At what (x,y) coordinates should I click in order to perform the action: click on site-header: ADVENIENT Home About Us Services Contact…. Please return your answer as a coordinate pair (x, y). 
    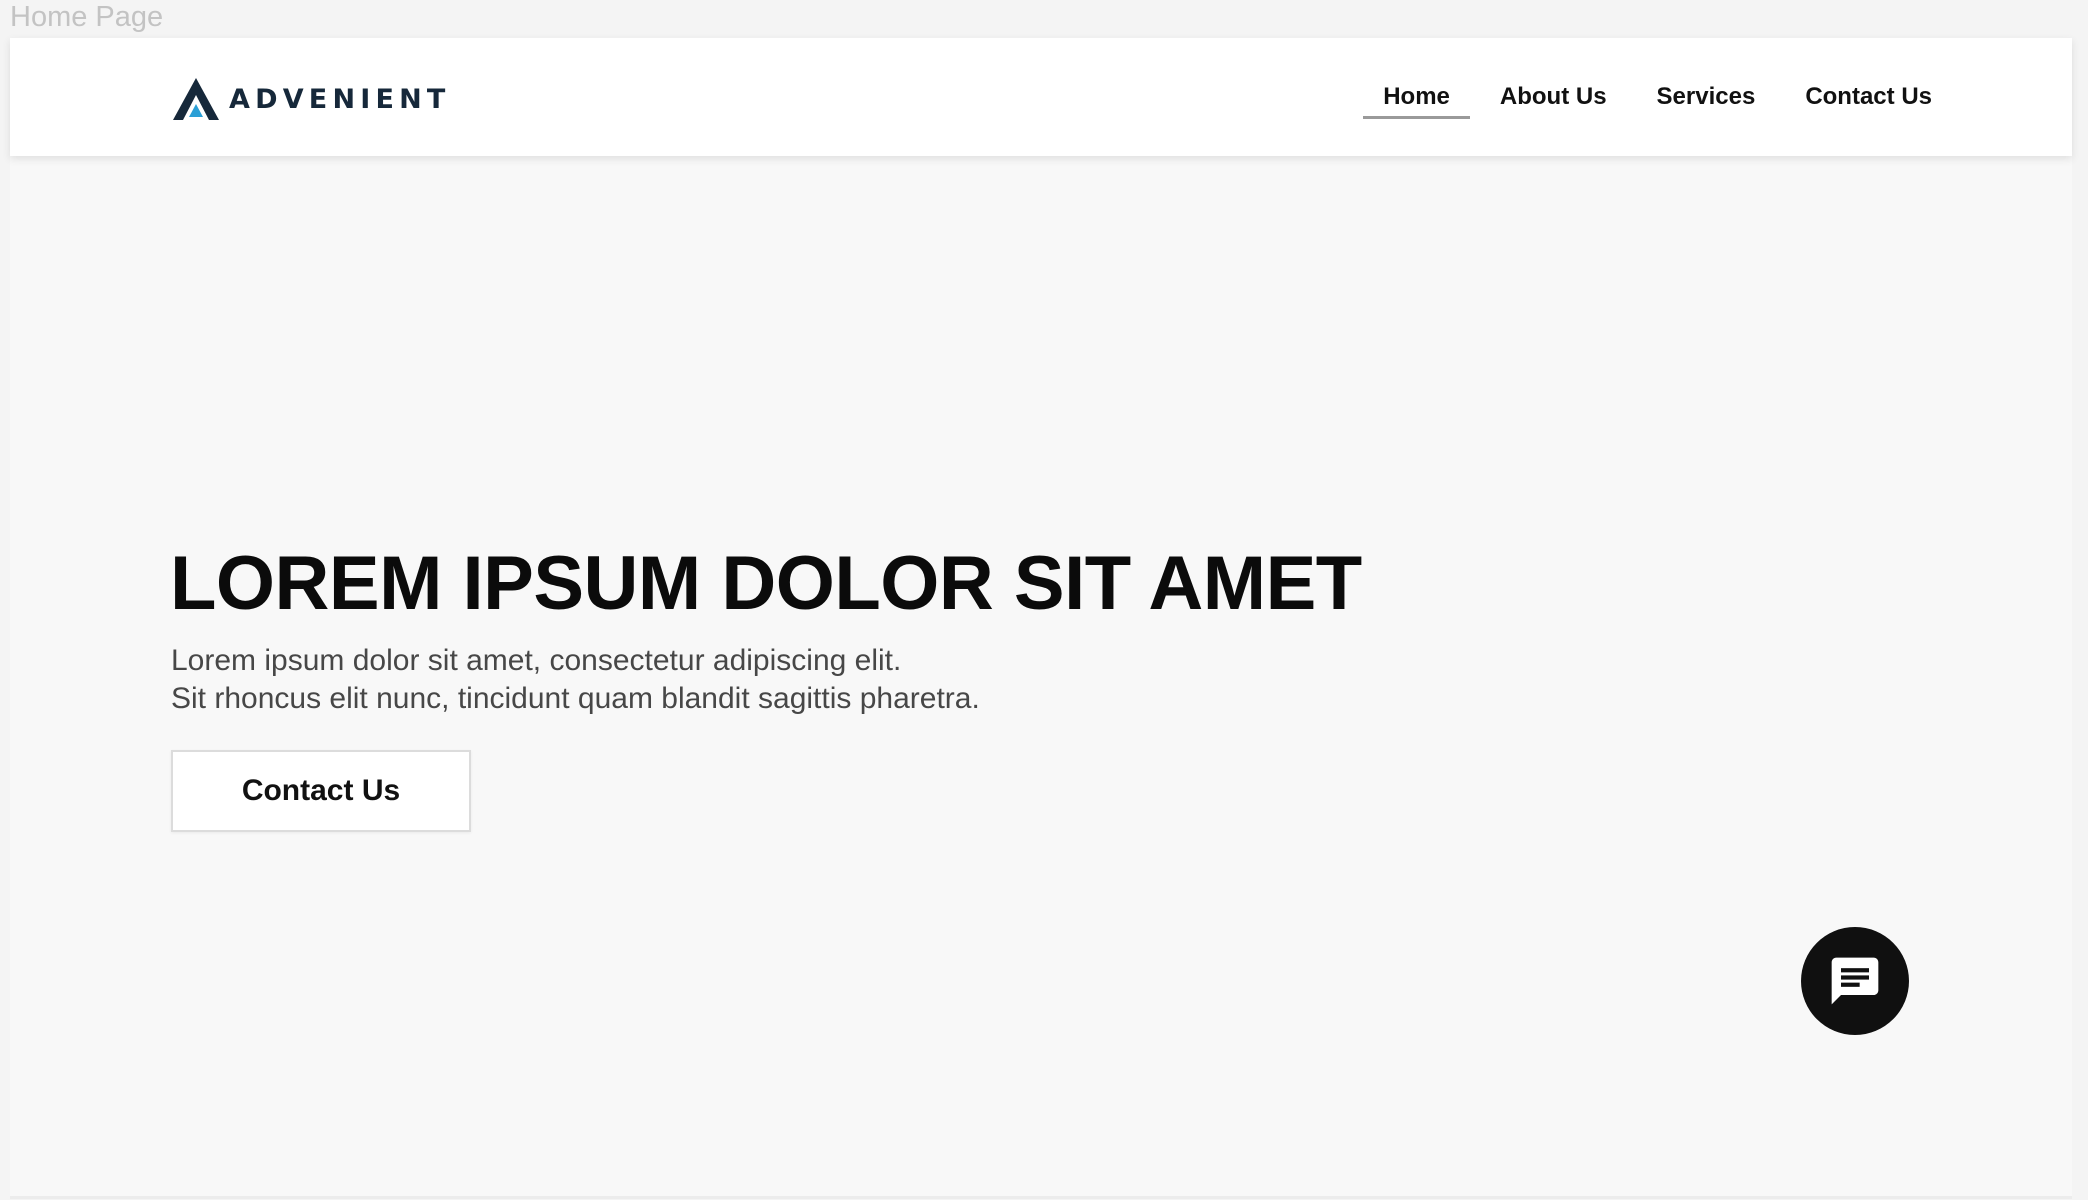
    Looking at the image, I should click on (1041, 97).